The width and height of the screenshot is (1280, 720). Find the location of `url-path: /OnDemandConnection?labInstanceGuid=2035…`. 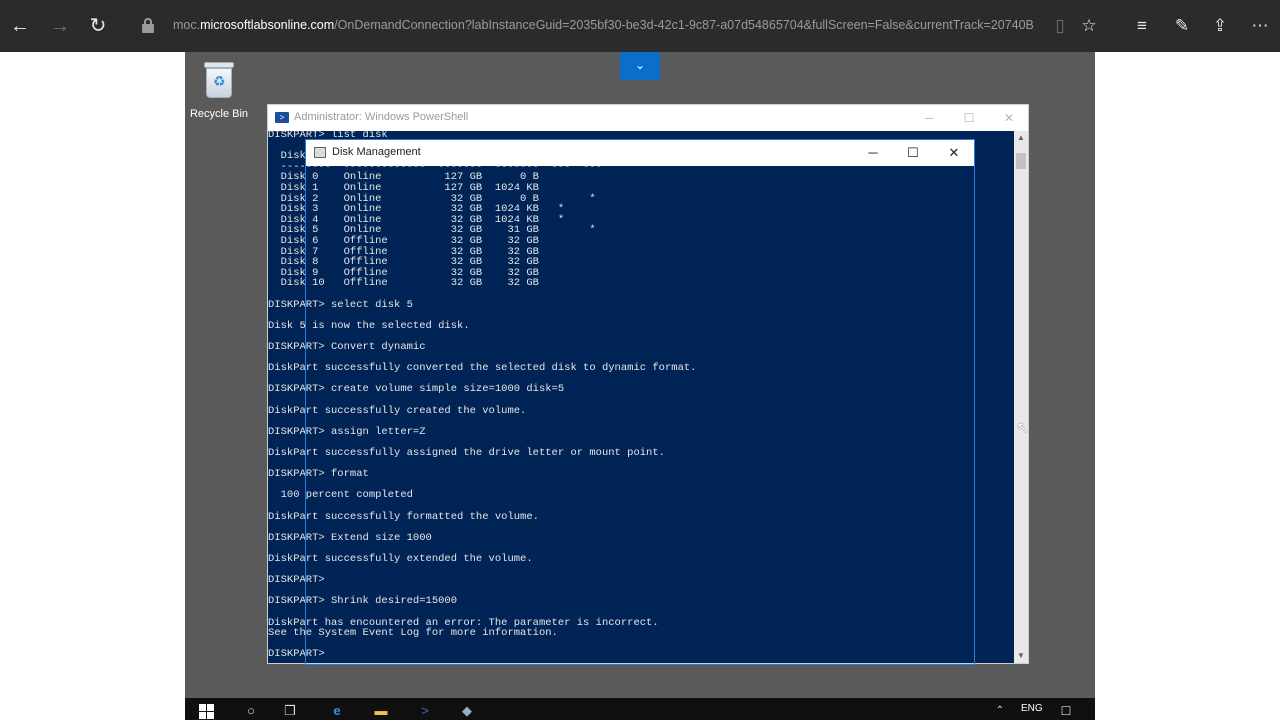

url-path: /OnDemandConnection?labInstanceGuid=2035… is located at coordinates (684, 25).